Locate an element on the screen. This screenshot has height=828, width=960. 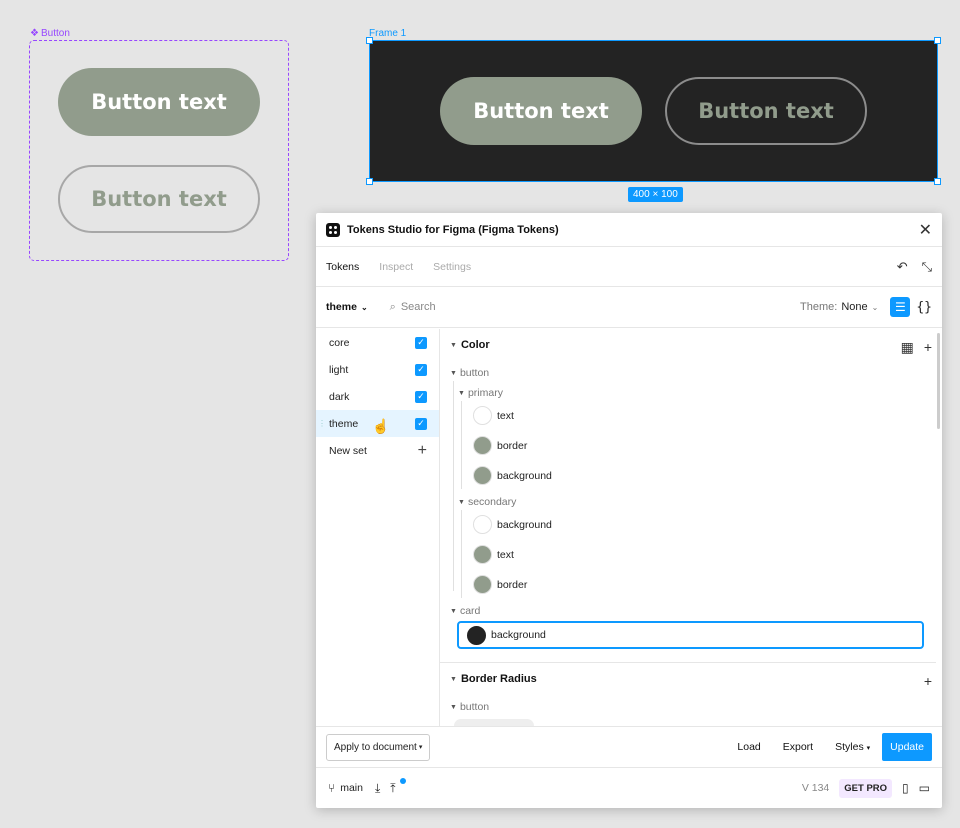
sync-controls: ⤓ ⤒ is located at coordinates (390, 786).